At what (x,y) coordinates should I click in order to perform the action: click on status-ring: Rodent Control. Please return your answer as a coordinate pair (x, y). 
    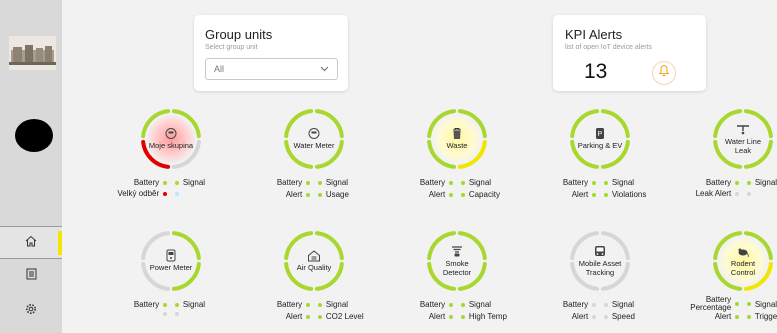
    Looking at the image, I should click on (743, 261).